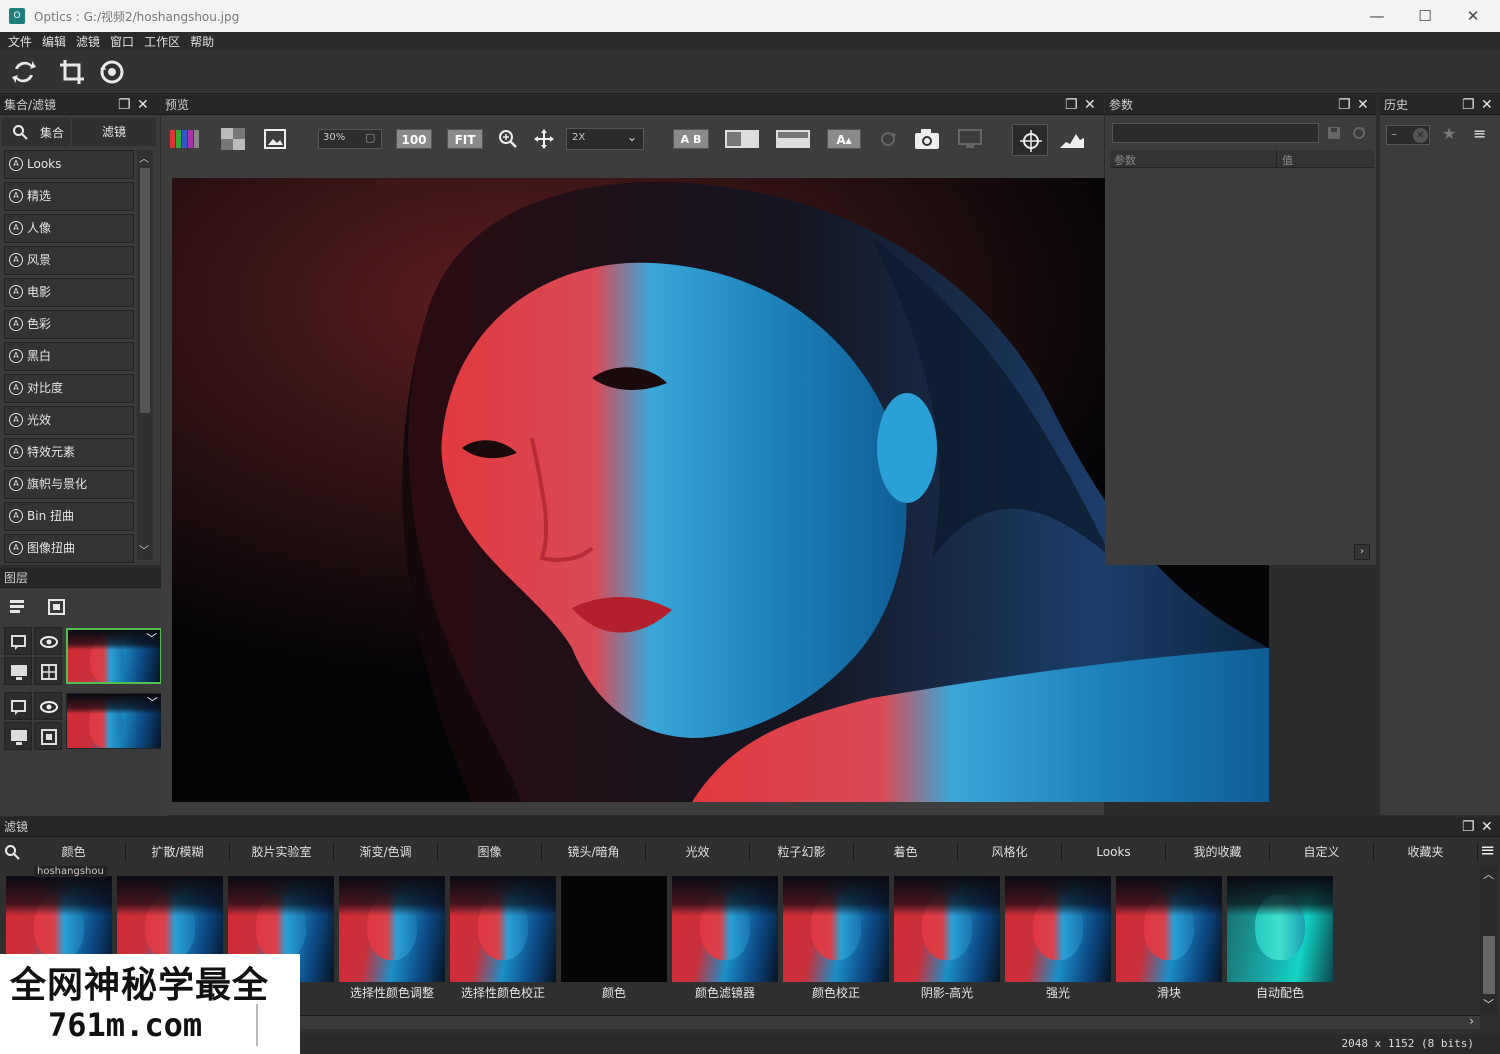  What do you see at coordinates (906, 852) in the screenshot?
I see `gallery-tab: 着色` at bounding box center [906, 852].